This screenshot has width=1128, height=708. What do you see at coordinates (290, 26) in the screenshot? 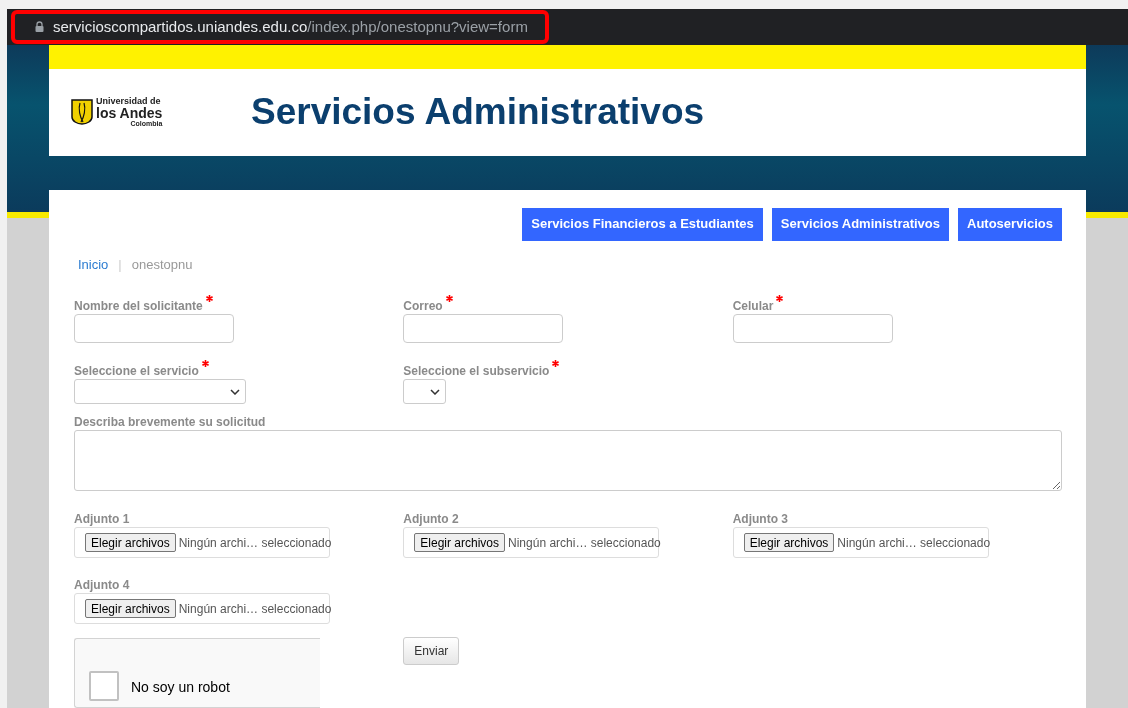
I see `url-text: servicioscompartidos.uniandes.edu.co/index.php/onestopnu?view=form` at bounding box center [290, 26].